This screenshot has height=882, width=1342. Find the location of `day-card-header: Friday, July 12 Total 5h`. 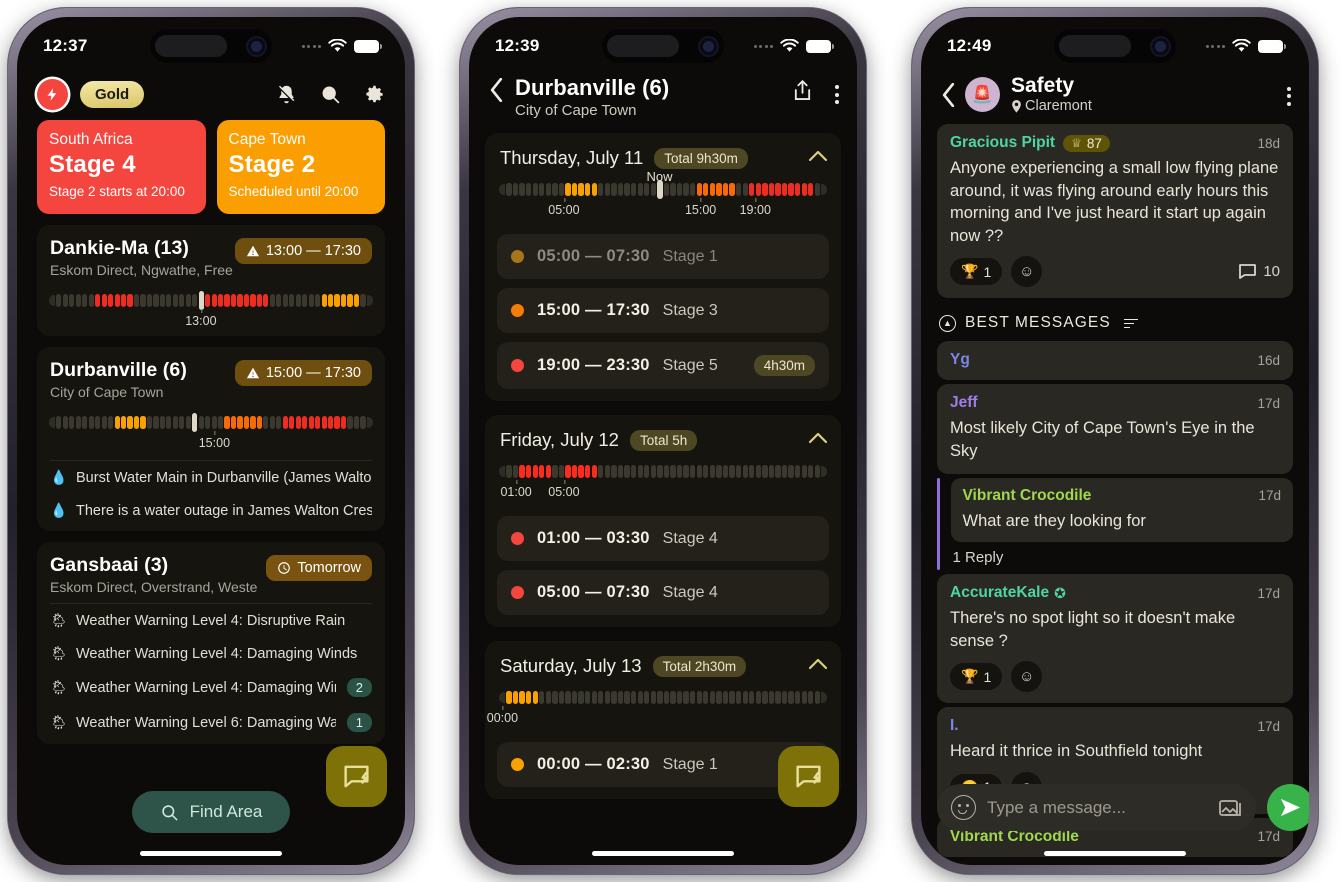

day-card-header: Friday, July 12 Total 5h is located at coordinates (663, 439).